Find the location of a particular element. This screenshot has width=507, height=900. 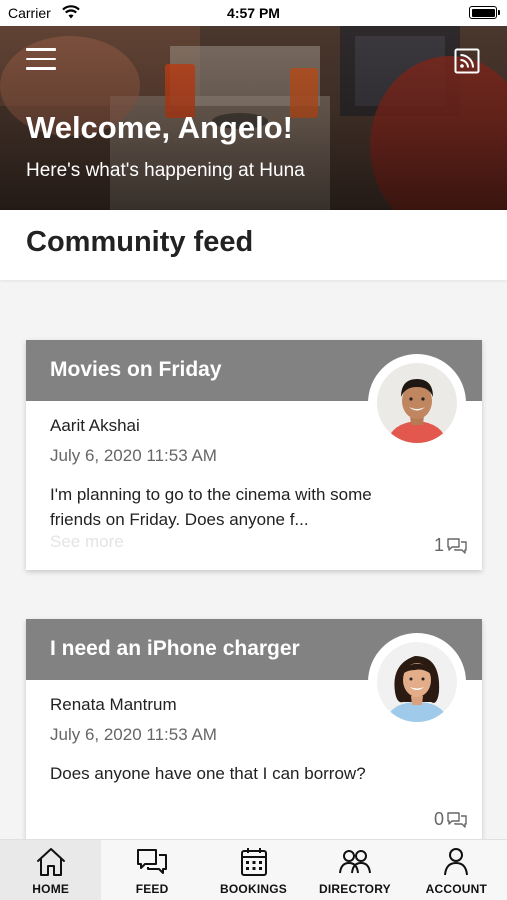

tab-bookings: BOOKINGS is located at coordinates (253, 870).